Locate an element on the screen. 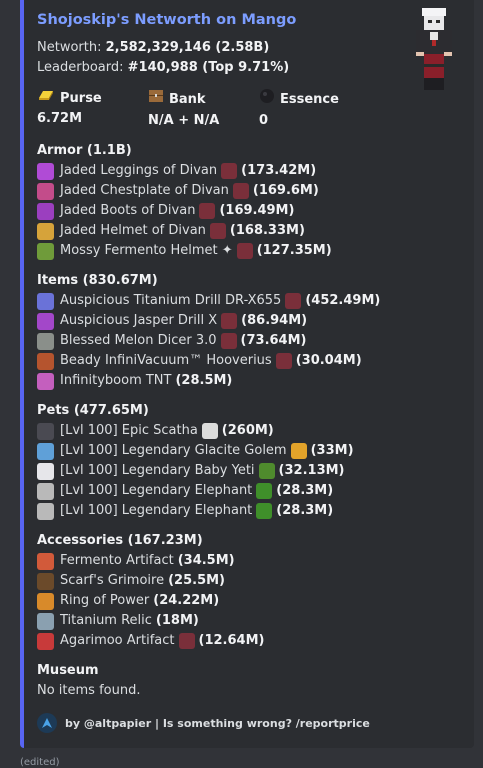 The image size is (483, 768). item-value: (452.49M) is located at coordinates (343, 300).